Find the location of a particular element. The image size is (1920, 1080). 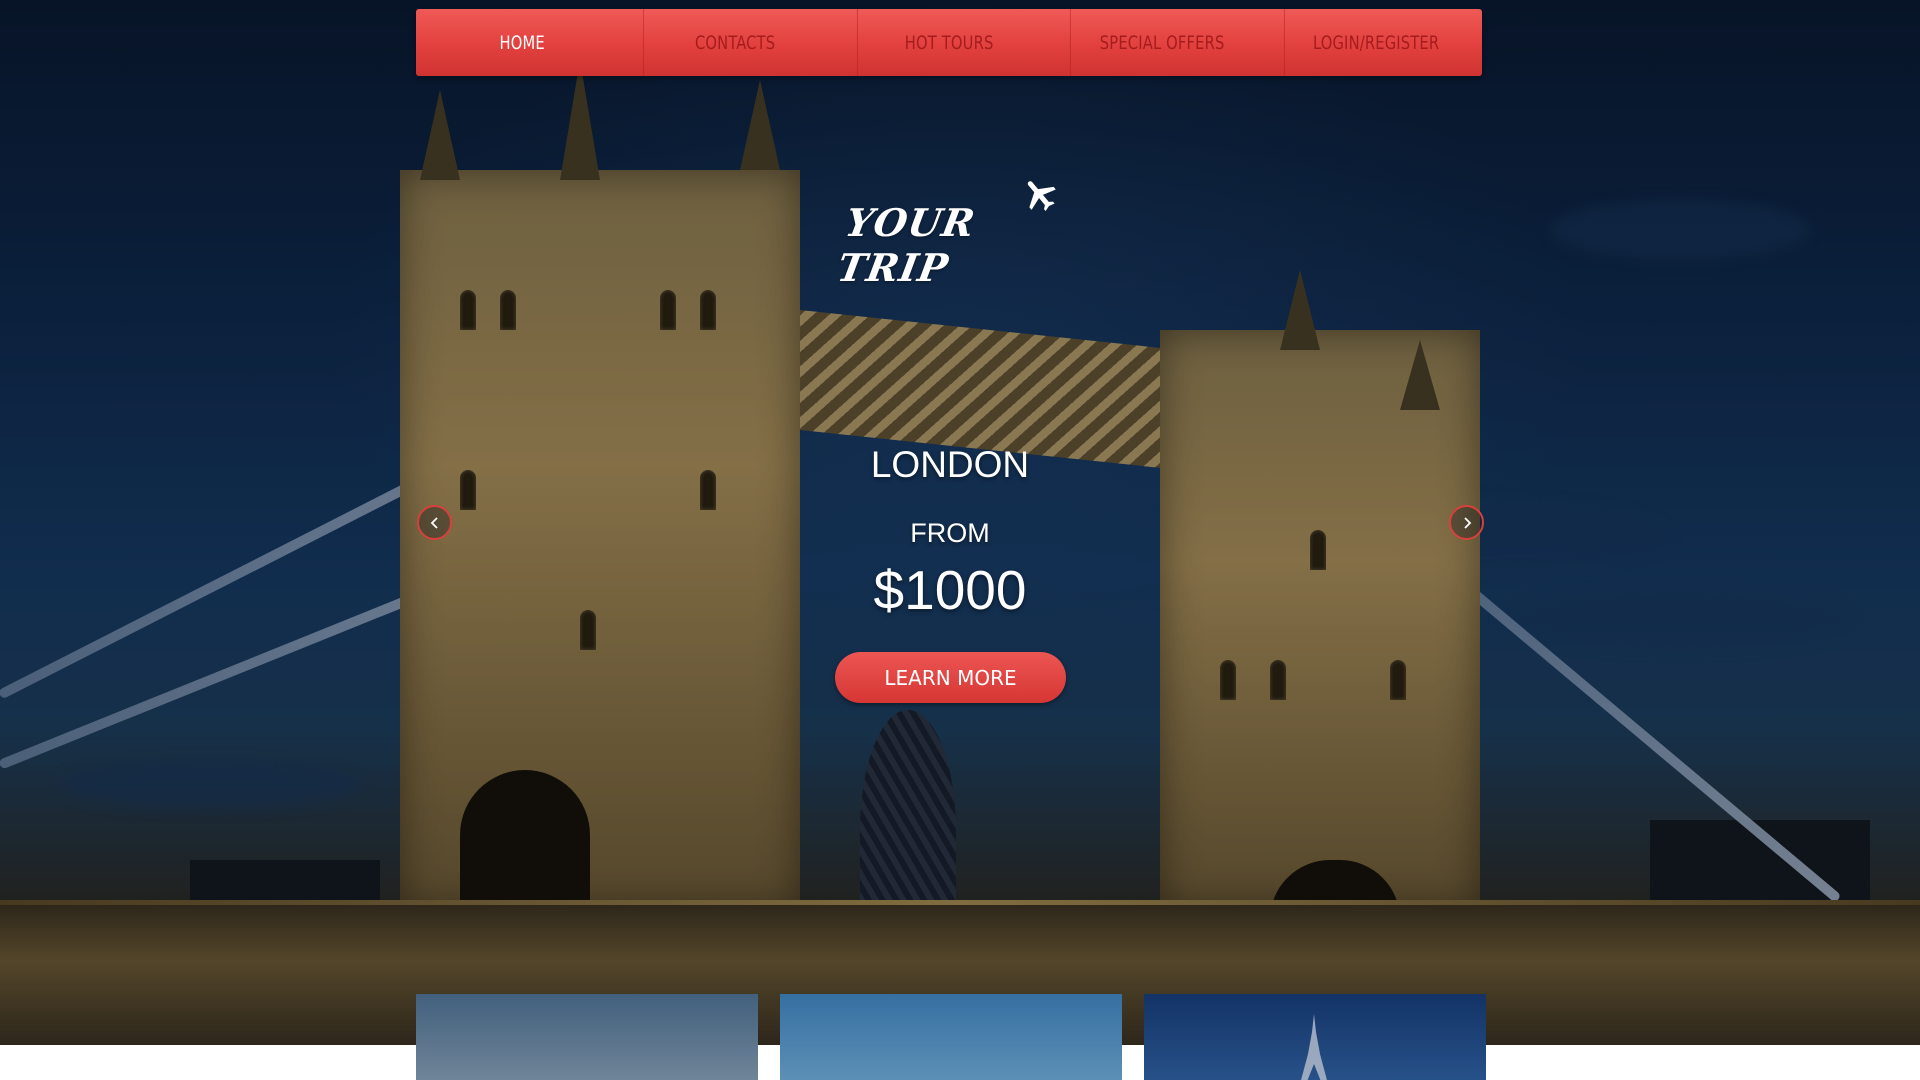

slide-price: $1000 is located at coordinates (950, 590).